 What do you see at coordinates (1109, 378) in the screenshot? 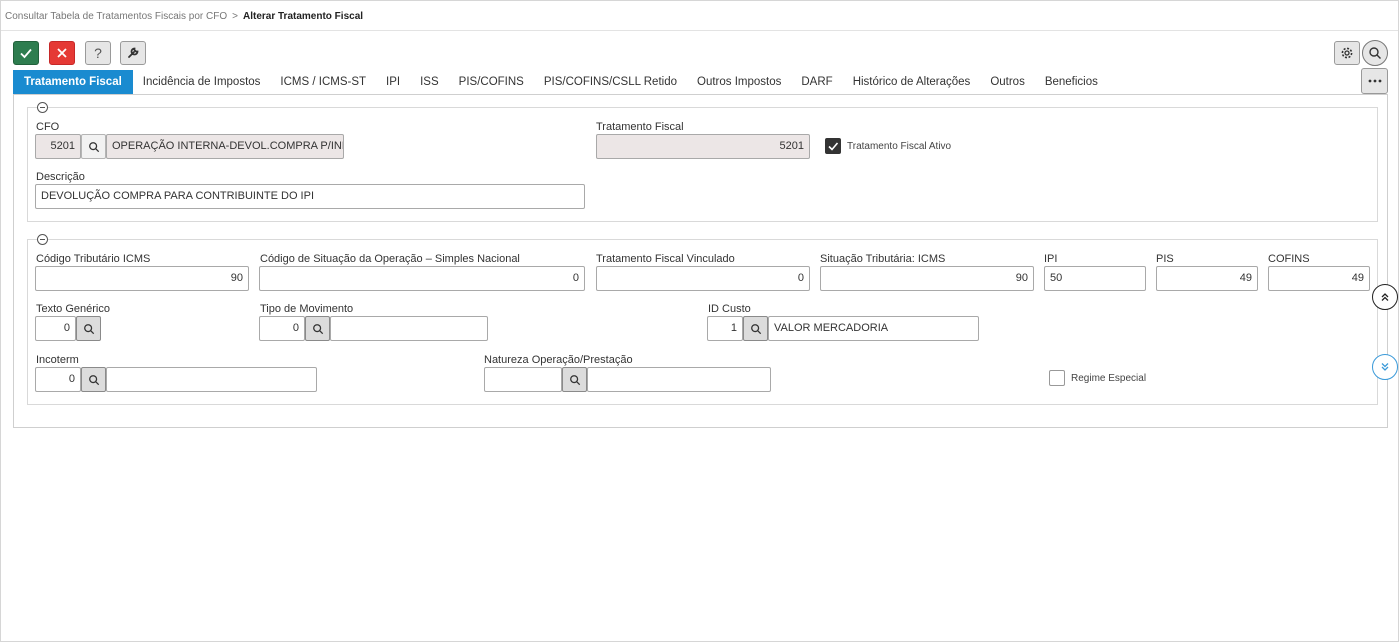
I see `regime-especial-label: Regime Especial` at bounding box center [1109, 378].